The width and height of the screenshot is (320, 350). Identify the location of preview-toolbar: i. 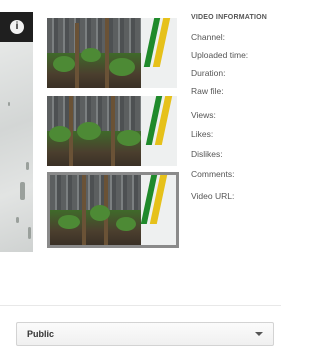
(16, 27).